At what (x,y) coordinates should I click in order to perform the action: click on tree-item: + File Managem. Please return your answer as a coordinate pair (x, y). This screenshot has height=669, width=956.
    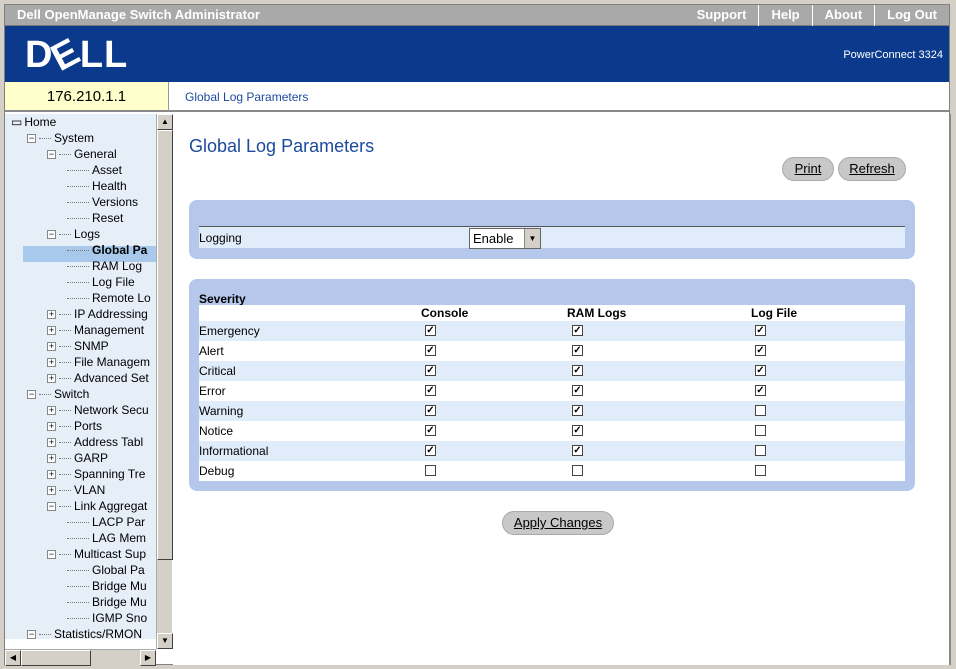
    Looking at the image, I should click on (98, 362).